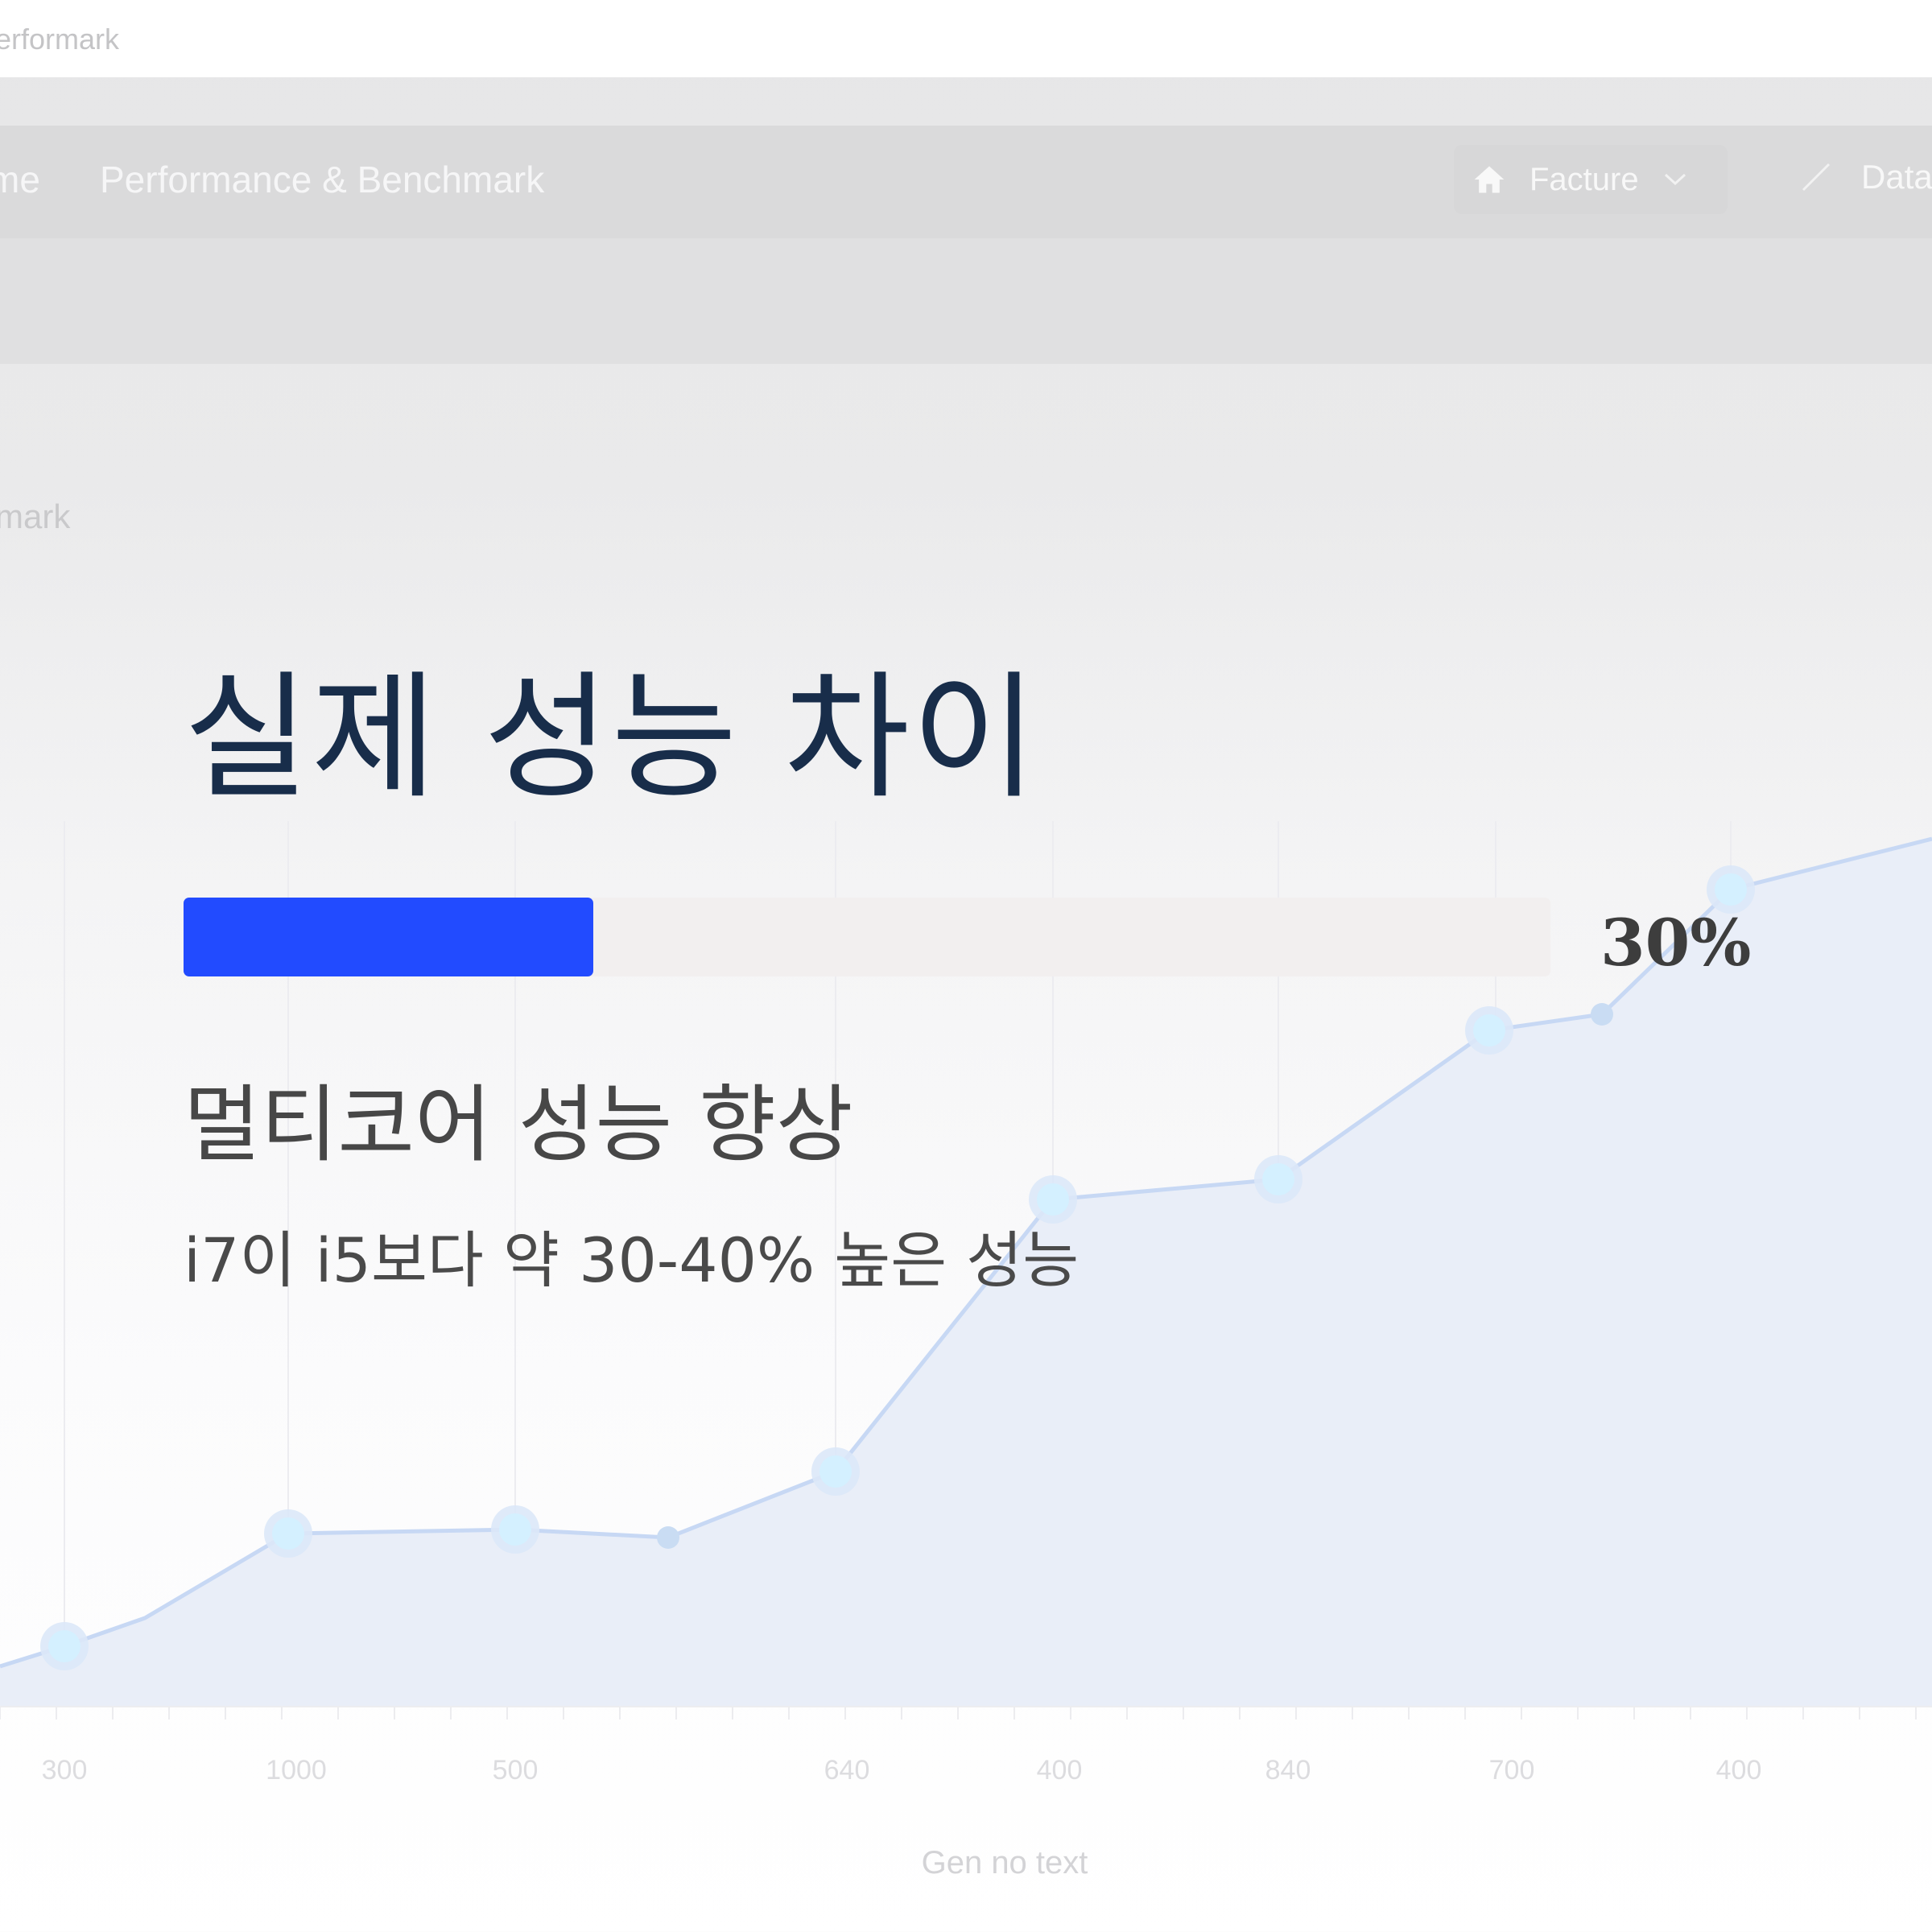  I want to click on breadcrumb: mark, so click(35, 516).